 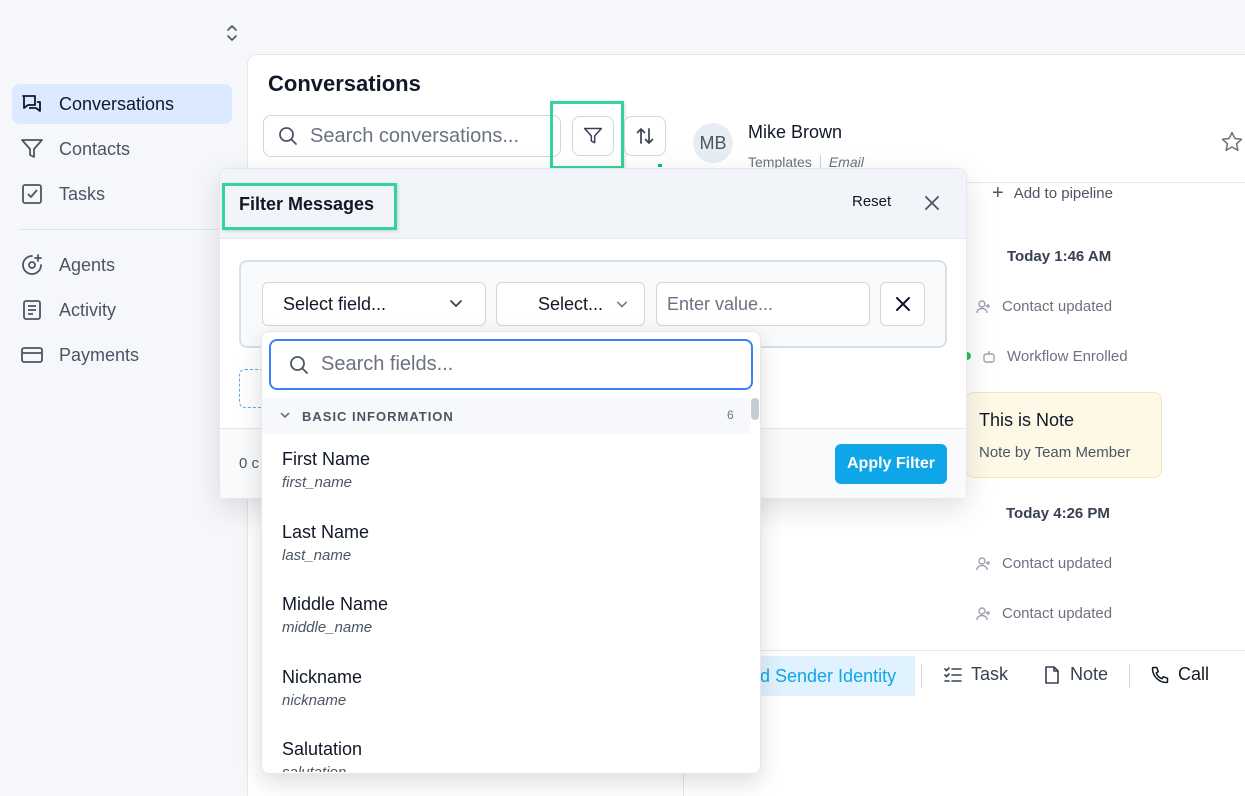 I want to click on call-button: Call, so click(x=1179, y=674).